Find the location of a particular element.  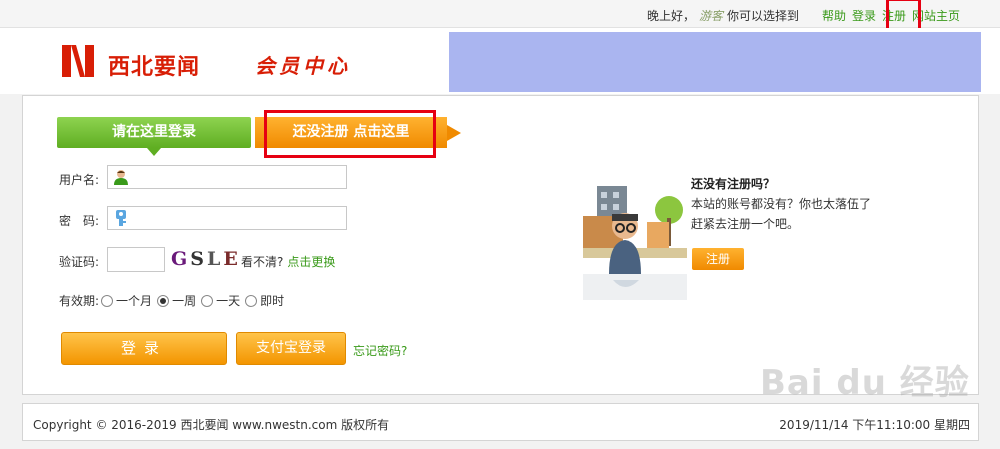

captcha-input is located at coordinates (136, 259).